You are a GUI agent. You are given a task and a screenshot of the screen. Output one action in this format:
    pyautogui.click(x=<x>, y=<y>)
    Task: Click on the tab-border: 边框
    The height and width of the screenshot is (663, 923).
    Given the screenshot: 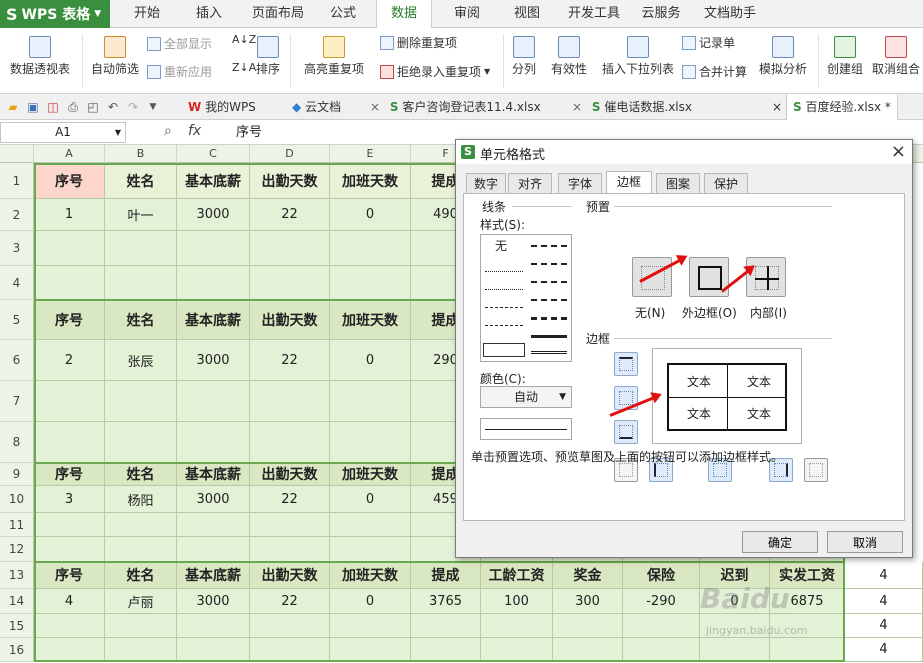 What is the action you would take?
    pyautogui.click(x=629, y=182)
    